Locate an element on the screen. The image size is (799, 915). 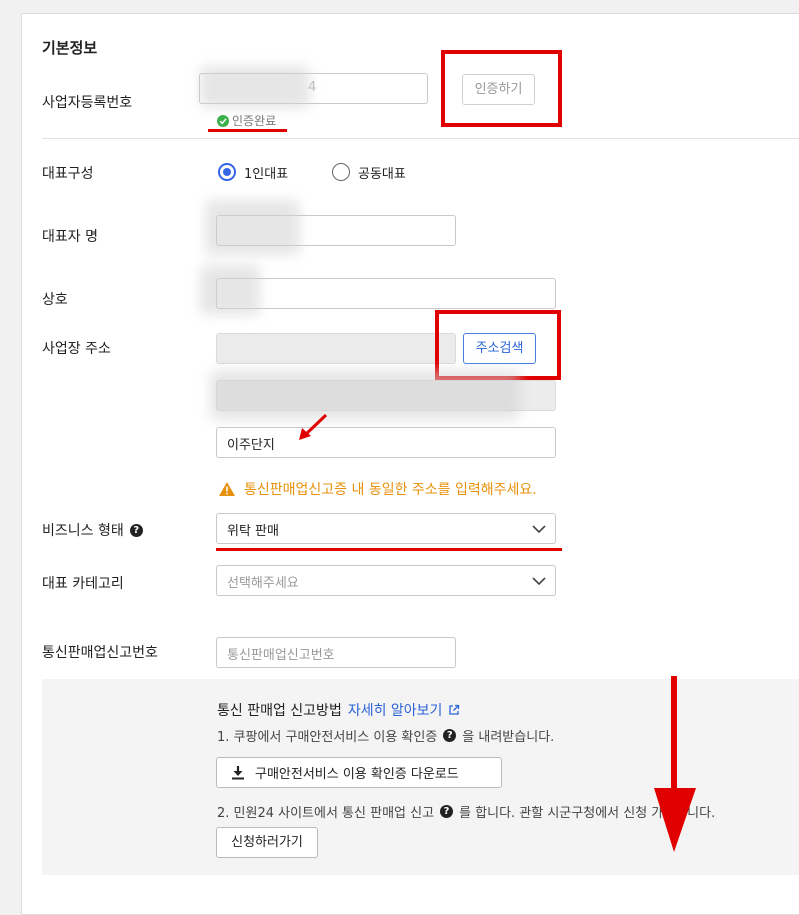
address-warning-text: 통신판매업신고증 내 동일한 주소를 입력해주세요. is located at coordinates (390, 490).